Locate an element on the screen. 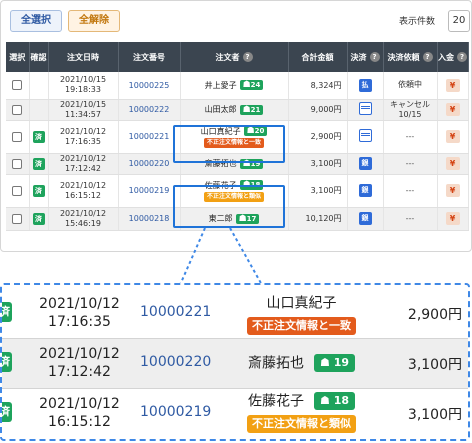 The width and height of the screenshot is (472, 443). age-badge: ☗ 18 is located at coordinates (334, 400).